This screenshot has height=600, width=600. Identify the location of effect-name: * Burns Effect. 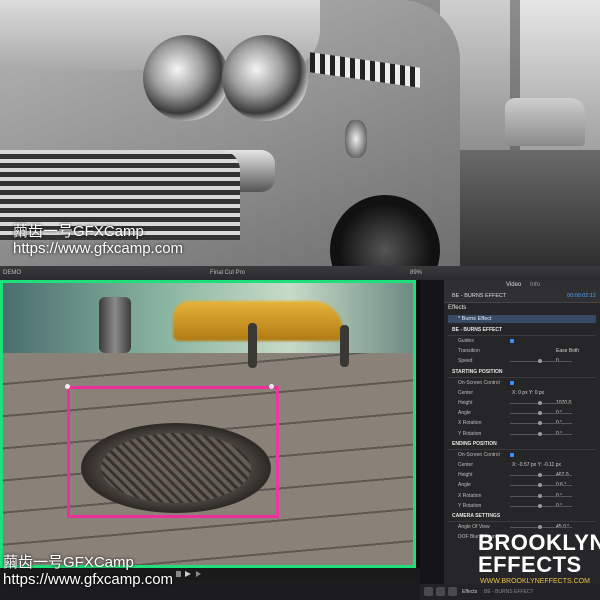
(475, 319).